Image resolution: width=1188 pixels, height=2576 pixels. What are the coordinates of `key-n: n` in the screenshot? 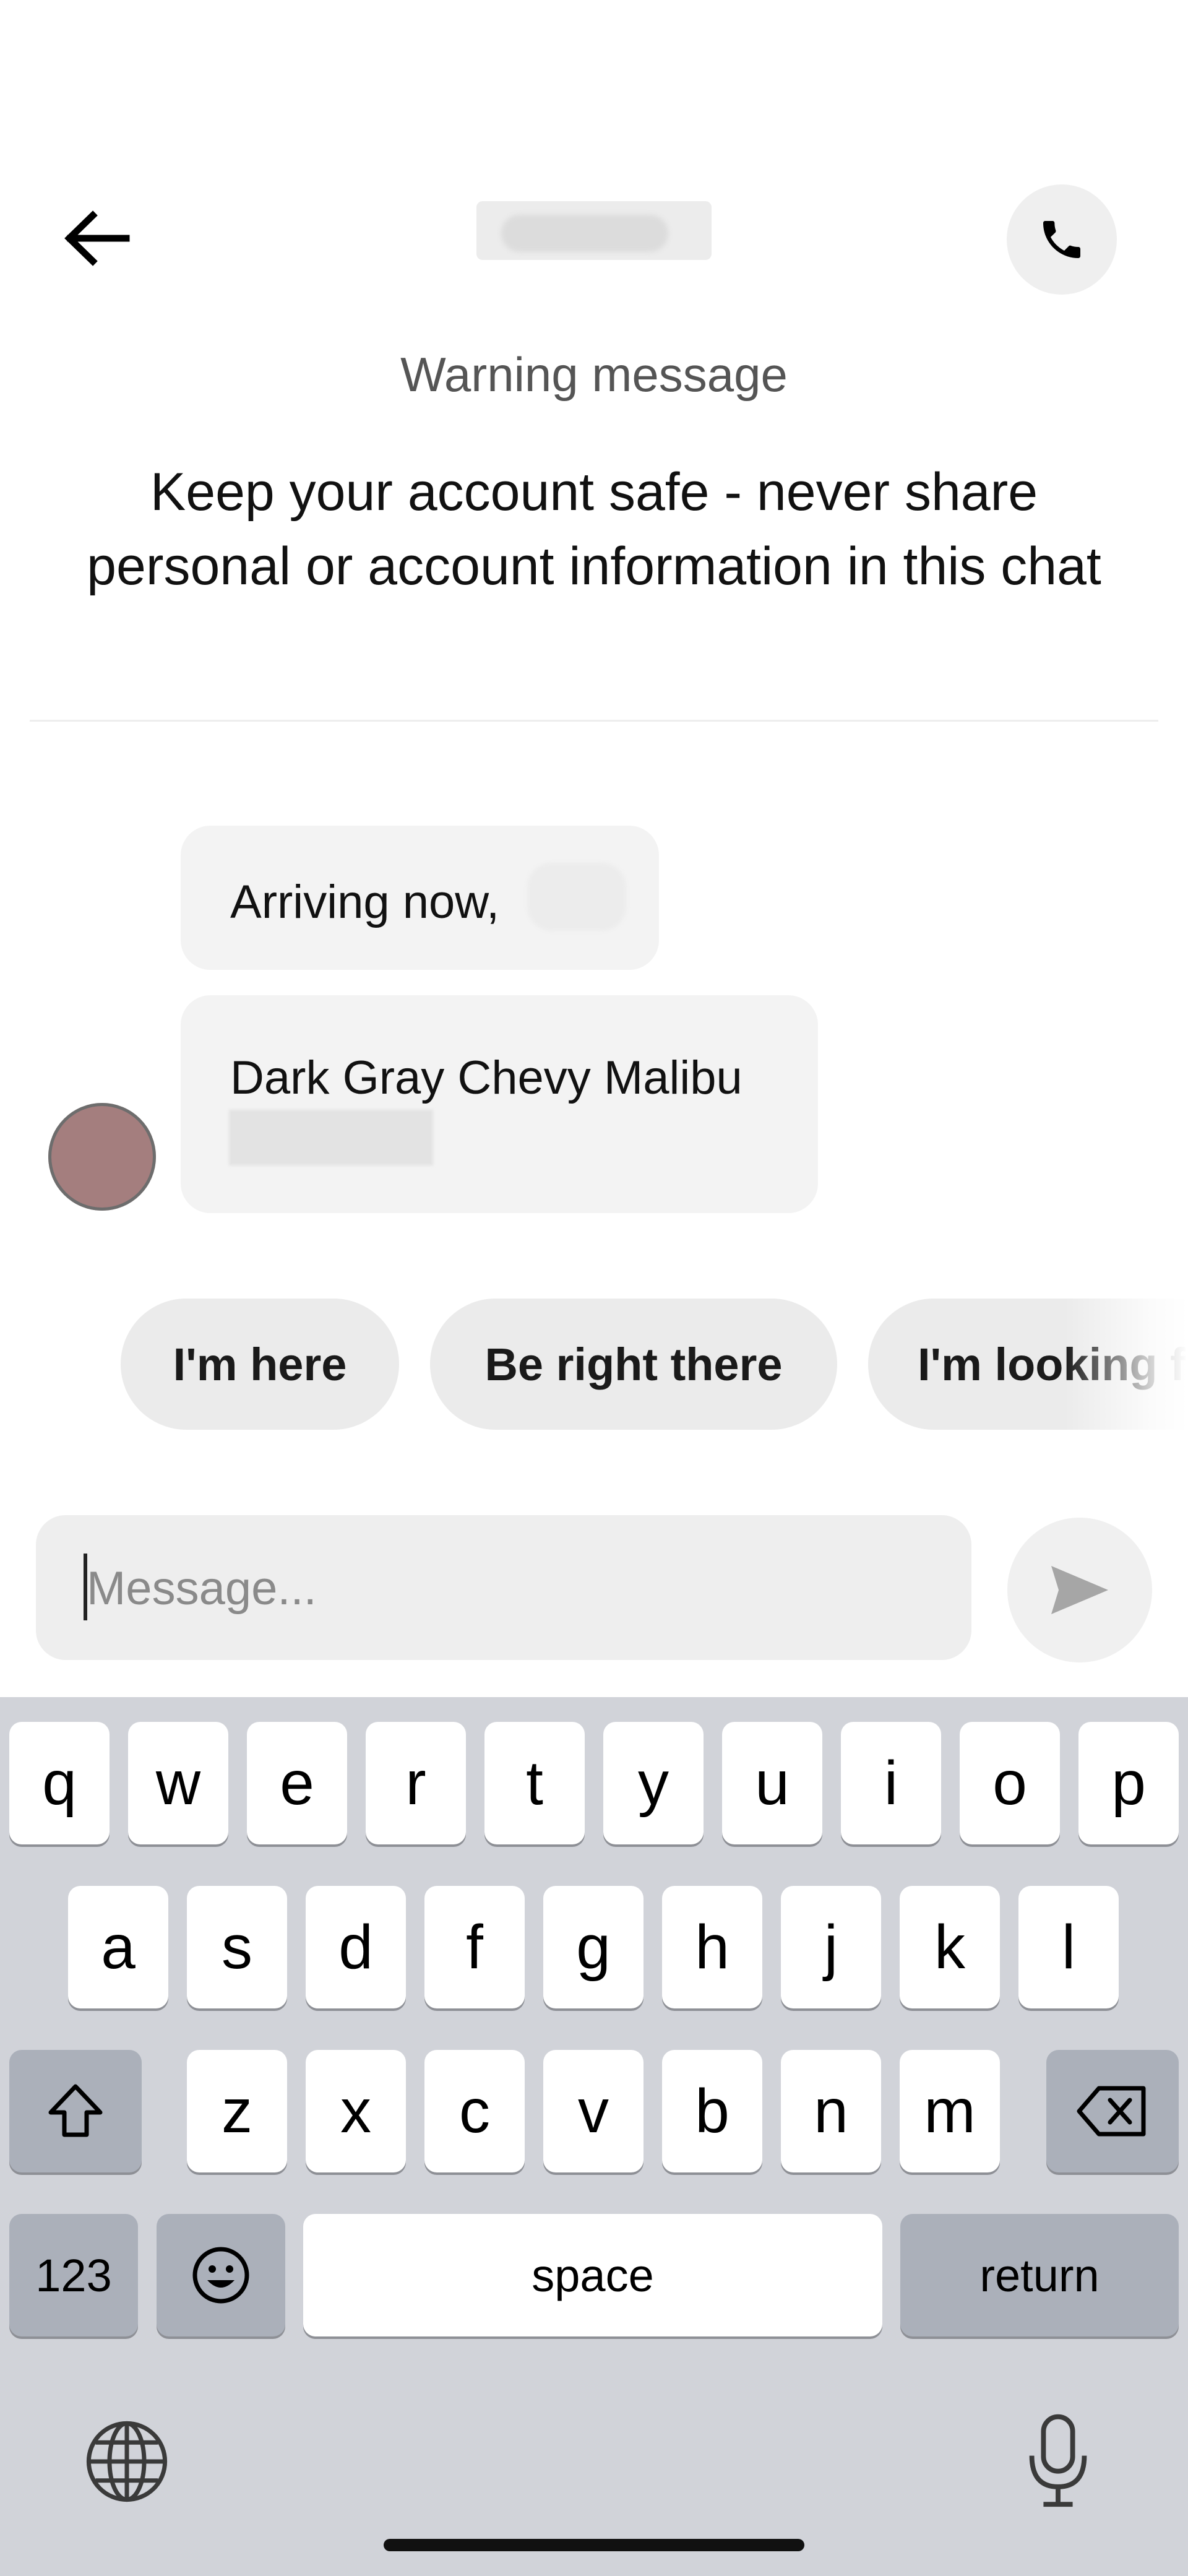 It's located at (831, 2111).